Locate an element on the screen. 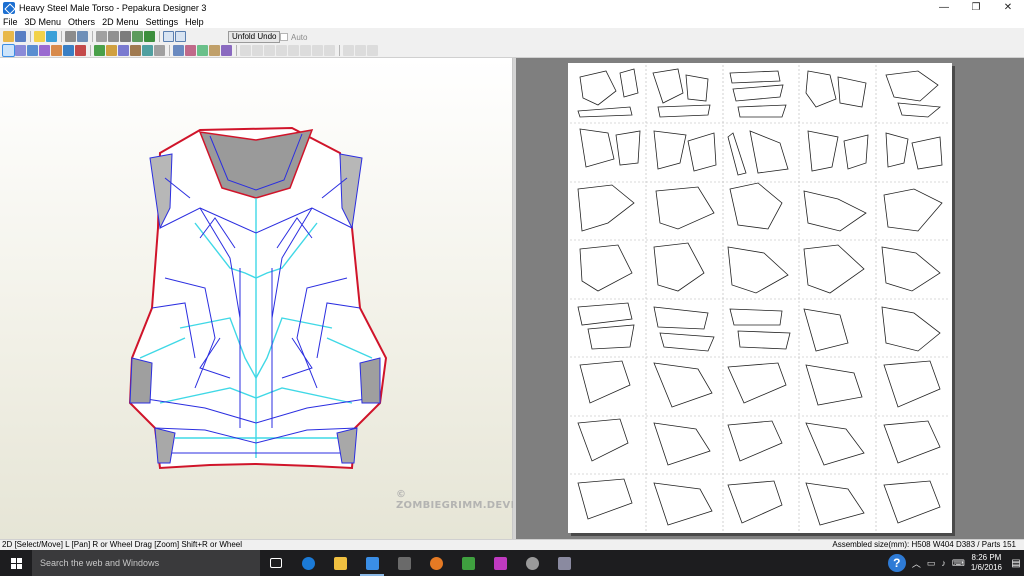  move-icon is located at coordinates (123, 50).